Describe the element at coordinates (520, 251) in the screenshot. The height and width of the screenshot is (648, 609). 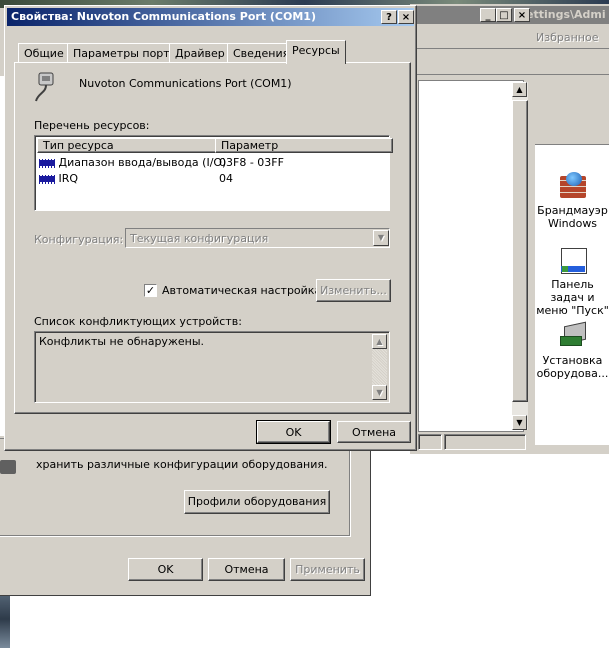
I see `scroll-thumb` at that location.